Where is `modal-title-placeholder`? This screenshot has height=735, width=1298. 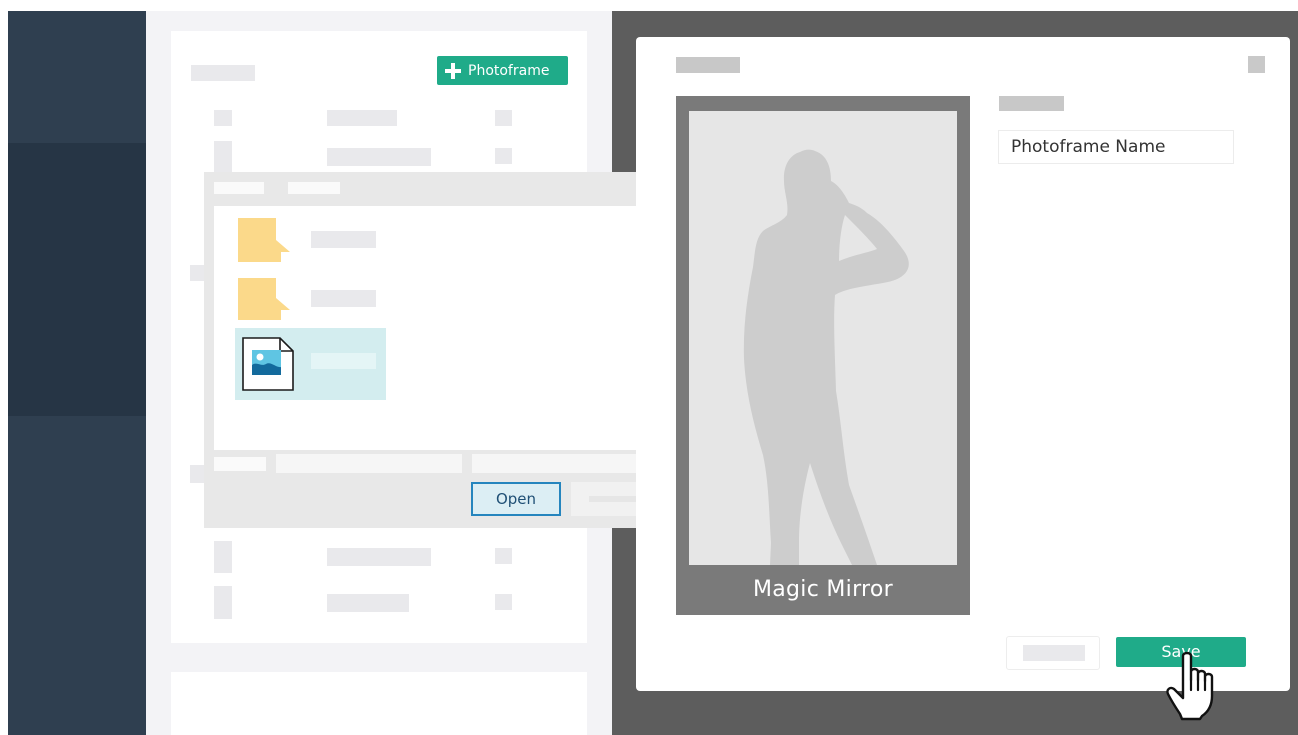
modal-title-placeholder is located at coordinates (708, 65).